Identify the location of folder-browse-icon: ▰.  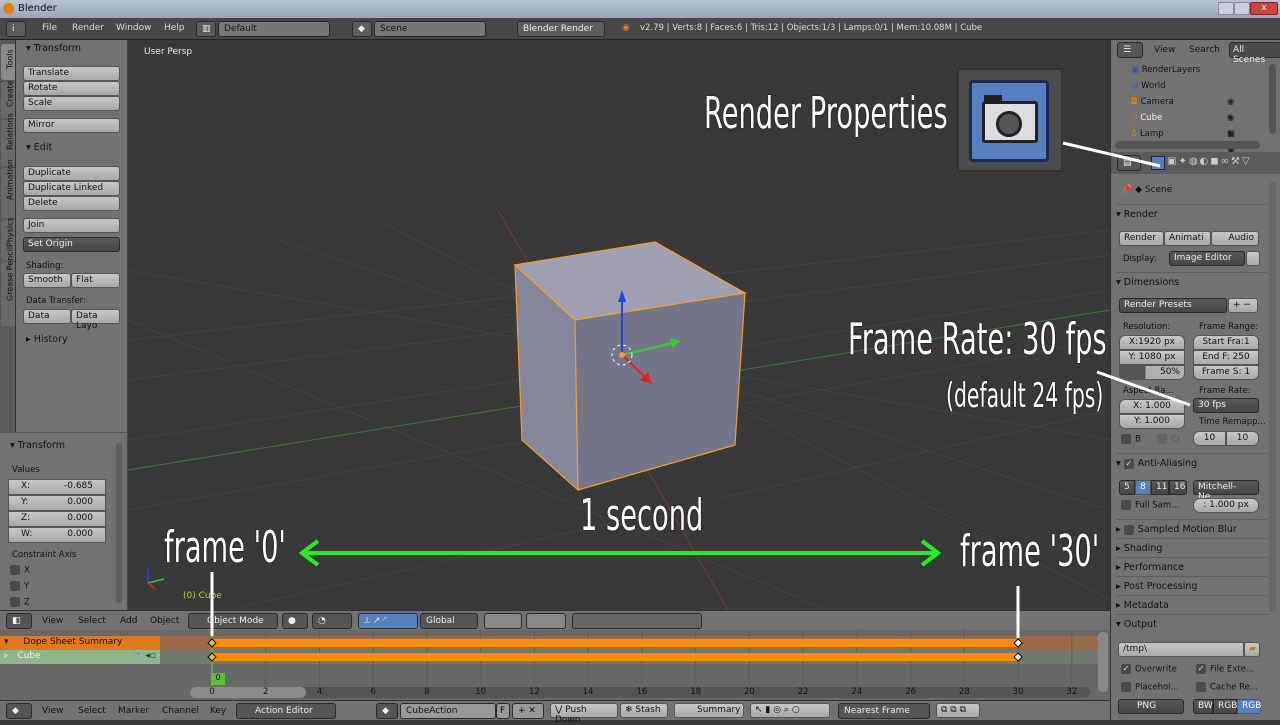
(1252, 649).